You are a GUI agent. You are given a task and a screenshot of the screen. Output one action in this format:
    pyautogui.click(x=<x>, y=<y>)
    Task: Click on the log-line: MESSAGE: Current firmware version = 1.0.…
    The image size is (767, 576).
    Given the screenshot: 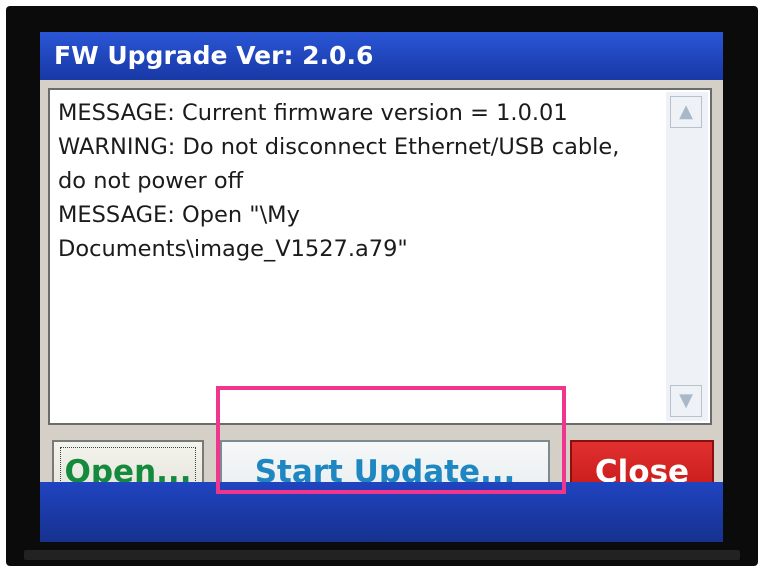 What is the action you would take?
    pyautogui.click(x=313, y=113)
    